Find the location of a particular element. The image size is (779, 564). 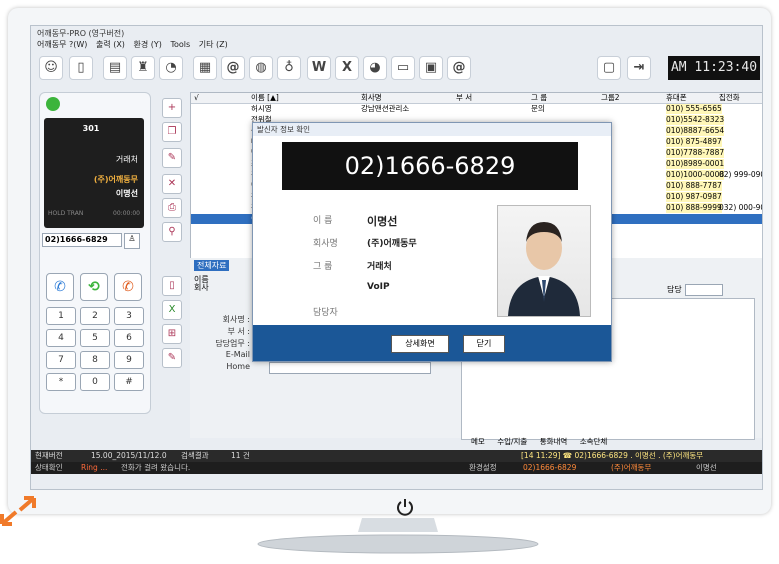

table-row: 허시영 강남맨션관리소 문의 010) 555-6565 is located at coordinates (476, 109).